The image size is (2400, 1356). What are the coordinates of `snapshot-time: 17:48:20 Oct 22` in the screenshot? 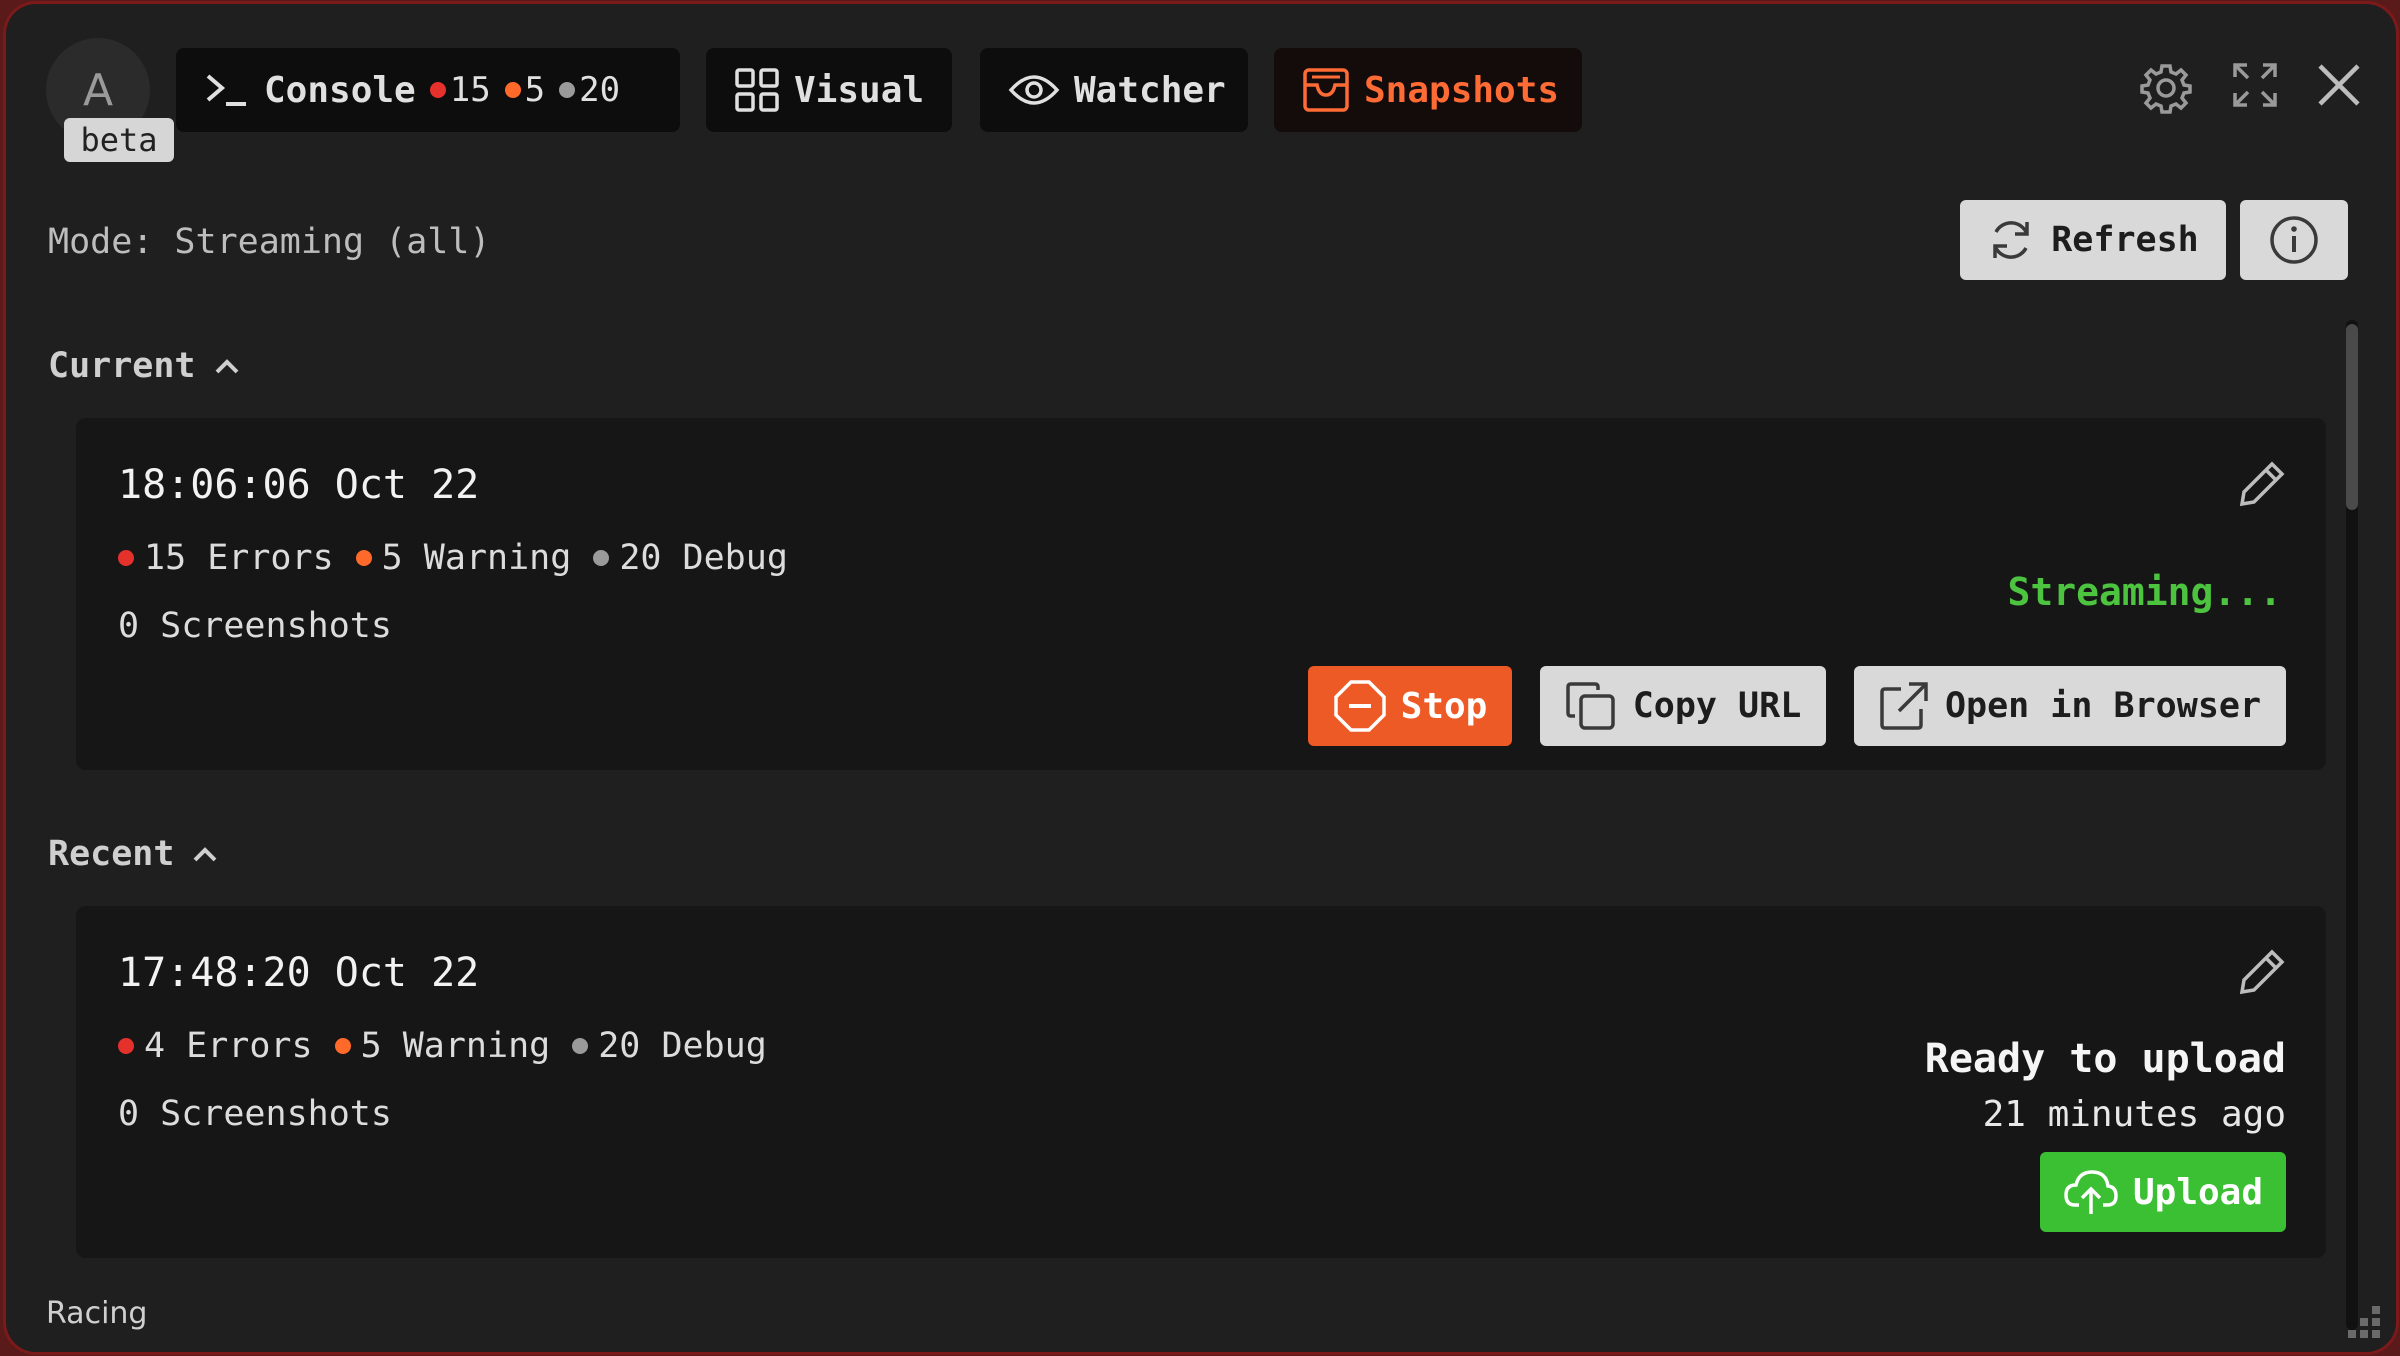 It's located at (299, 973).